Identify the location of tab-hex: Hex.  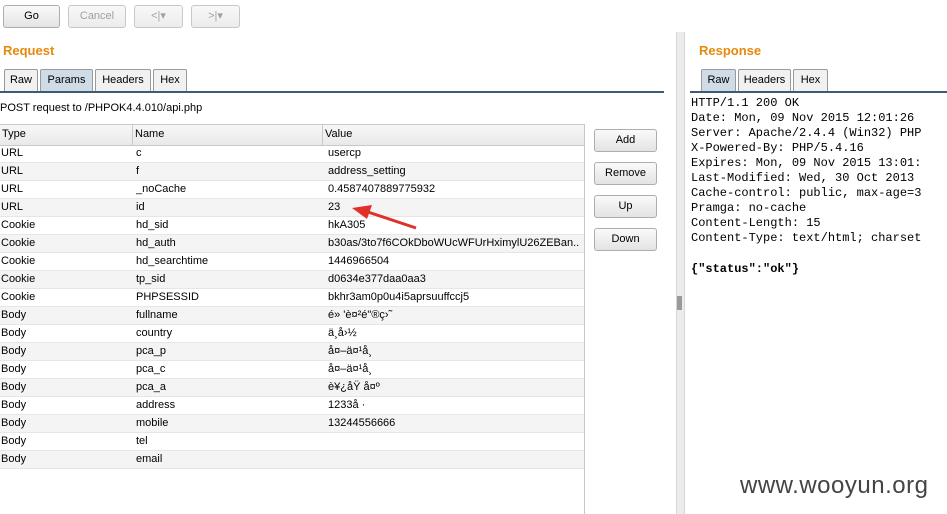
(170, 80).